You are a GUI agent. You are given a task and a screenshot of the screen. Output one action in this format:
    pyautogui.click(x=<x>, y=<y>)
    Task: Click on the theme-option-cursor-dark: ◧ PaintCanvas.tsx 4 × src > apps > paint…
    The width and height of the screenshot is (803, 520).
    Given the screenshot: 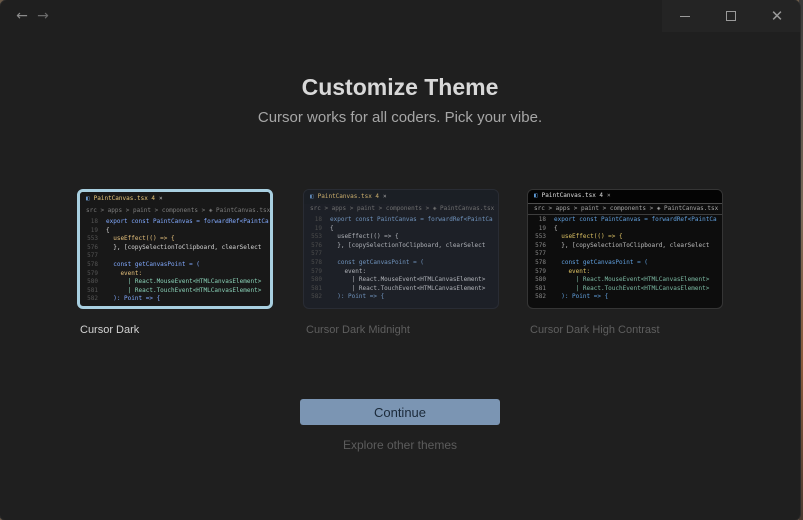 What is the action you would take?
    pyautogui.click(x=175, y=262)
    